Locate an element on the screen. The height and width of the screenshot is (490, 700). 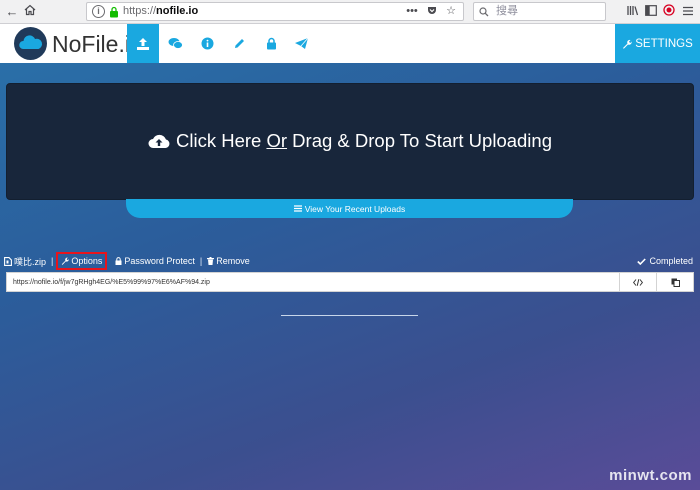
tab-send is located at coordinates (301, 43).